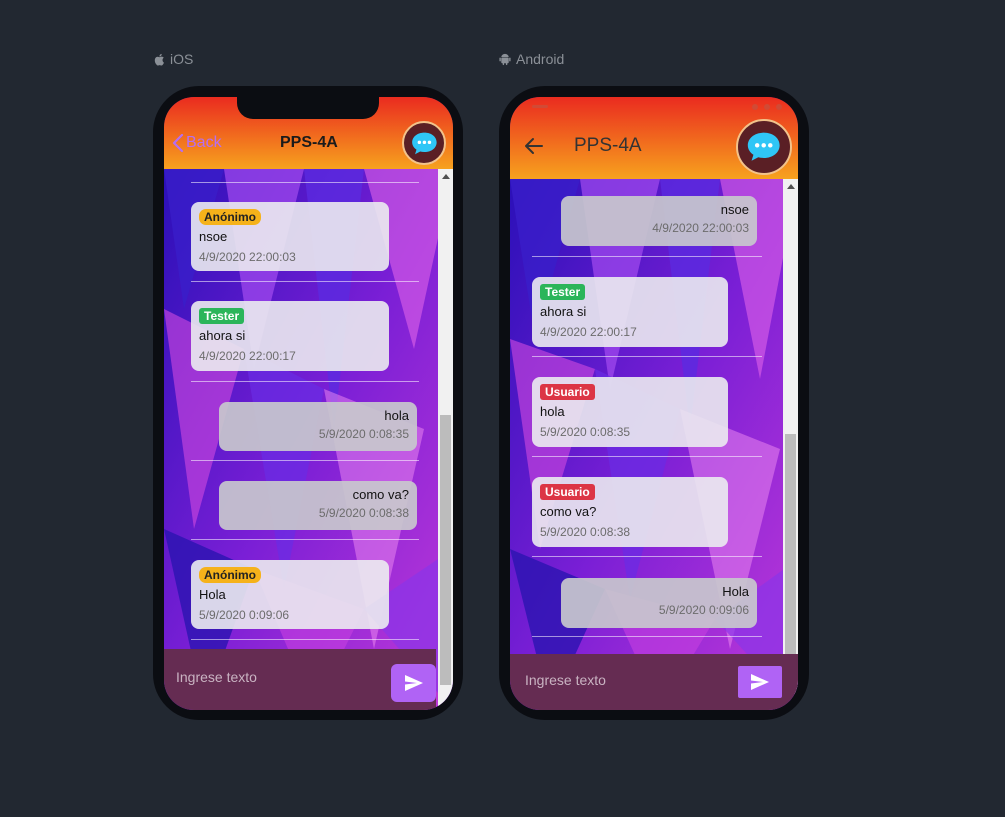 This screenshot has height=817, width=1005. Describe the element at coordinates (654, 138) in the screenshot. I see `android-header: PPS-4A` at that location.